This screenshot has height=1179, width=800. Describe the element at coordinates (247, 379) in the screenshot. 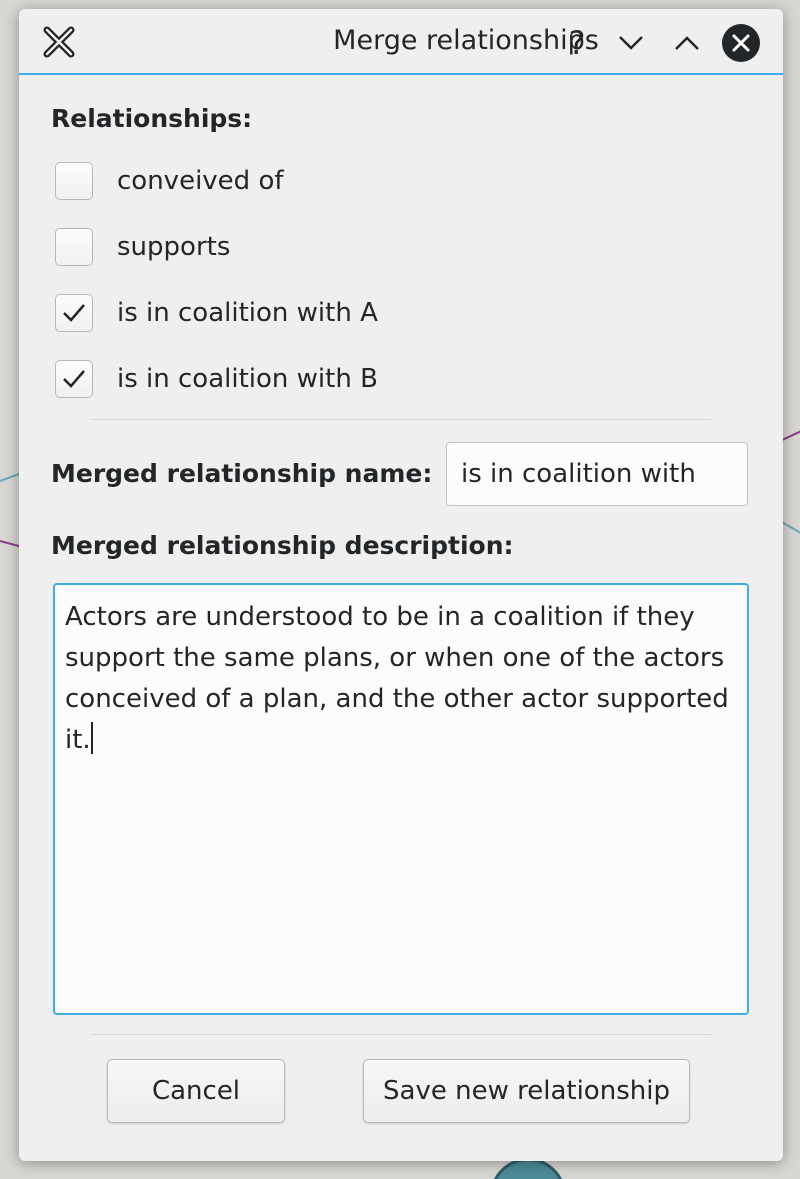

I see `checkbox-label: is in coalition with B` at that location.